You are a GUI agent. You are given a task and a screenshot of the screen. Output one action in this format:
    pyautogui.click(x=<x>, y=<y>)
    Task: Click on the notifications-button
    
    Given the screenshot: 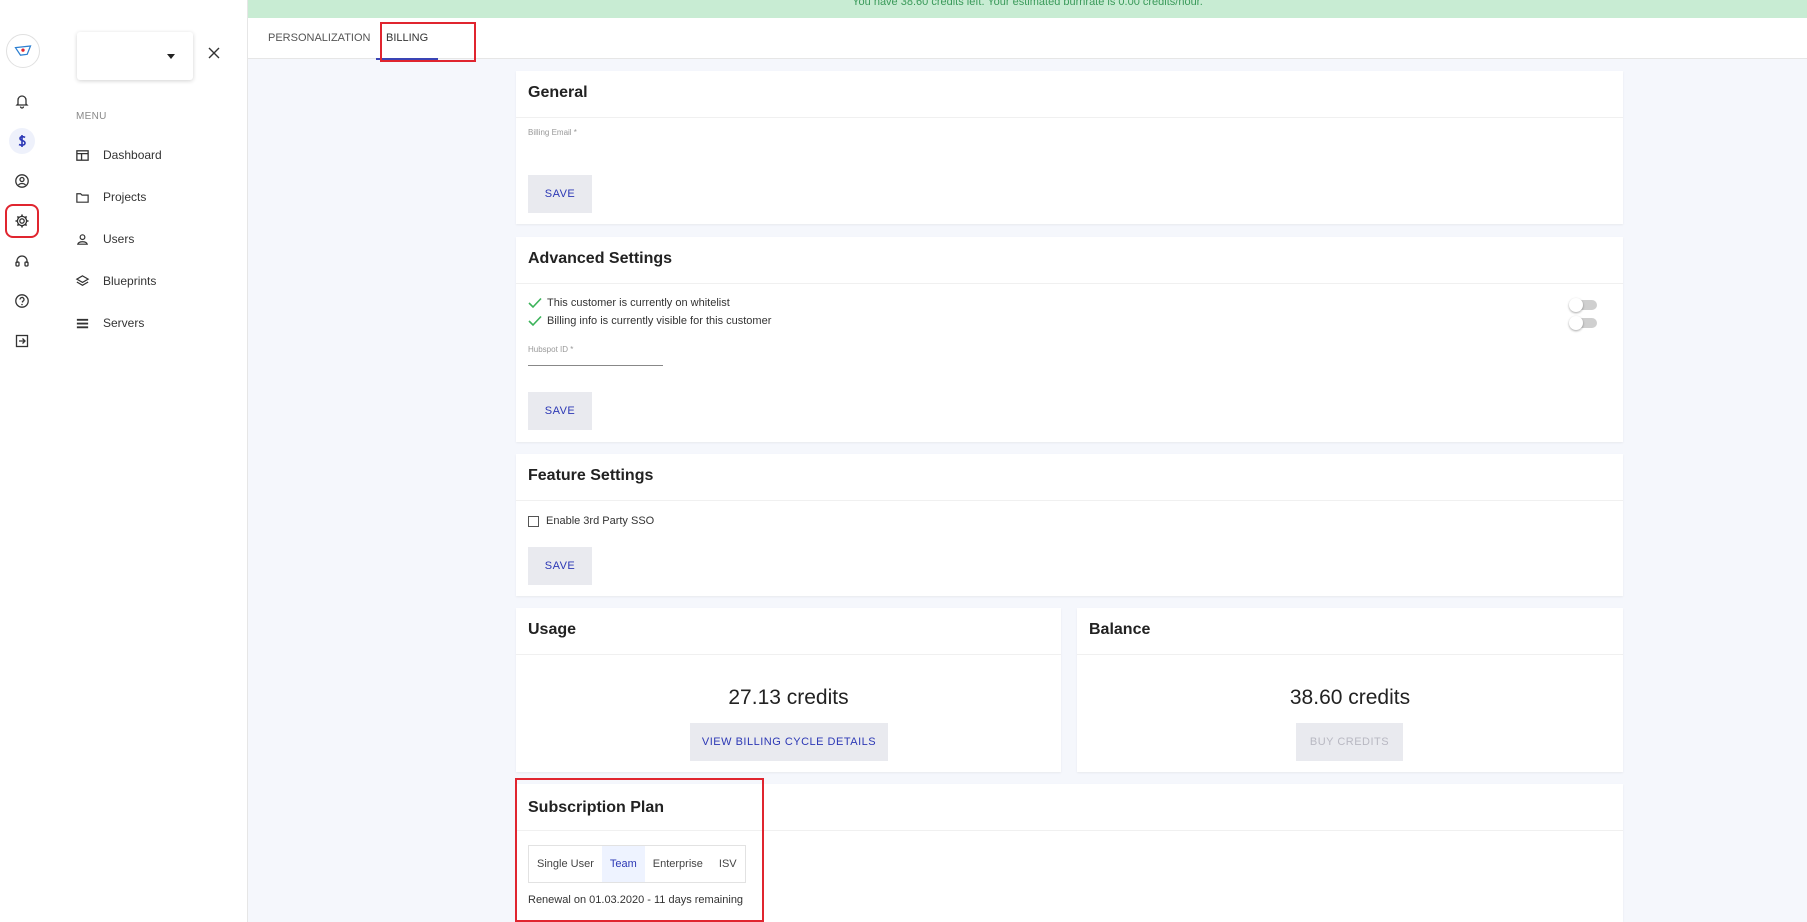 What is the action you would take?
    pyautogui.click(x=22, y=101)
    